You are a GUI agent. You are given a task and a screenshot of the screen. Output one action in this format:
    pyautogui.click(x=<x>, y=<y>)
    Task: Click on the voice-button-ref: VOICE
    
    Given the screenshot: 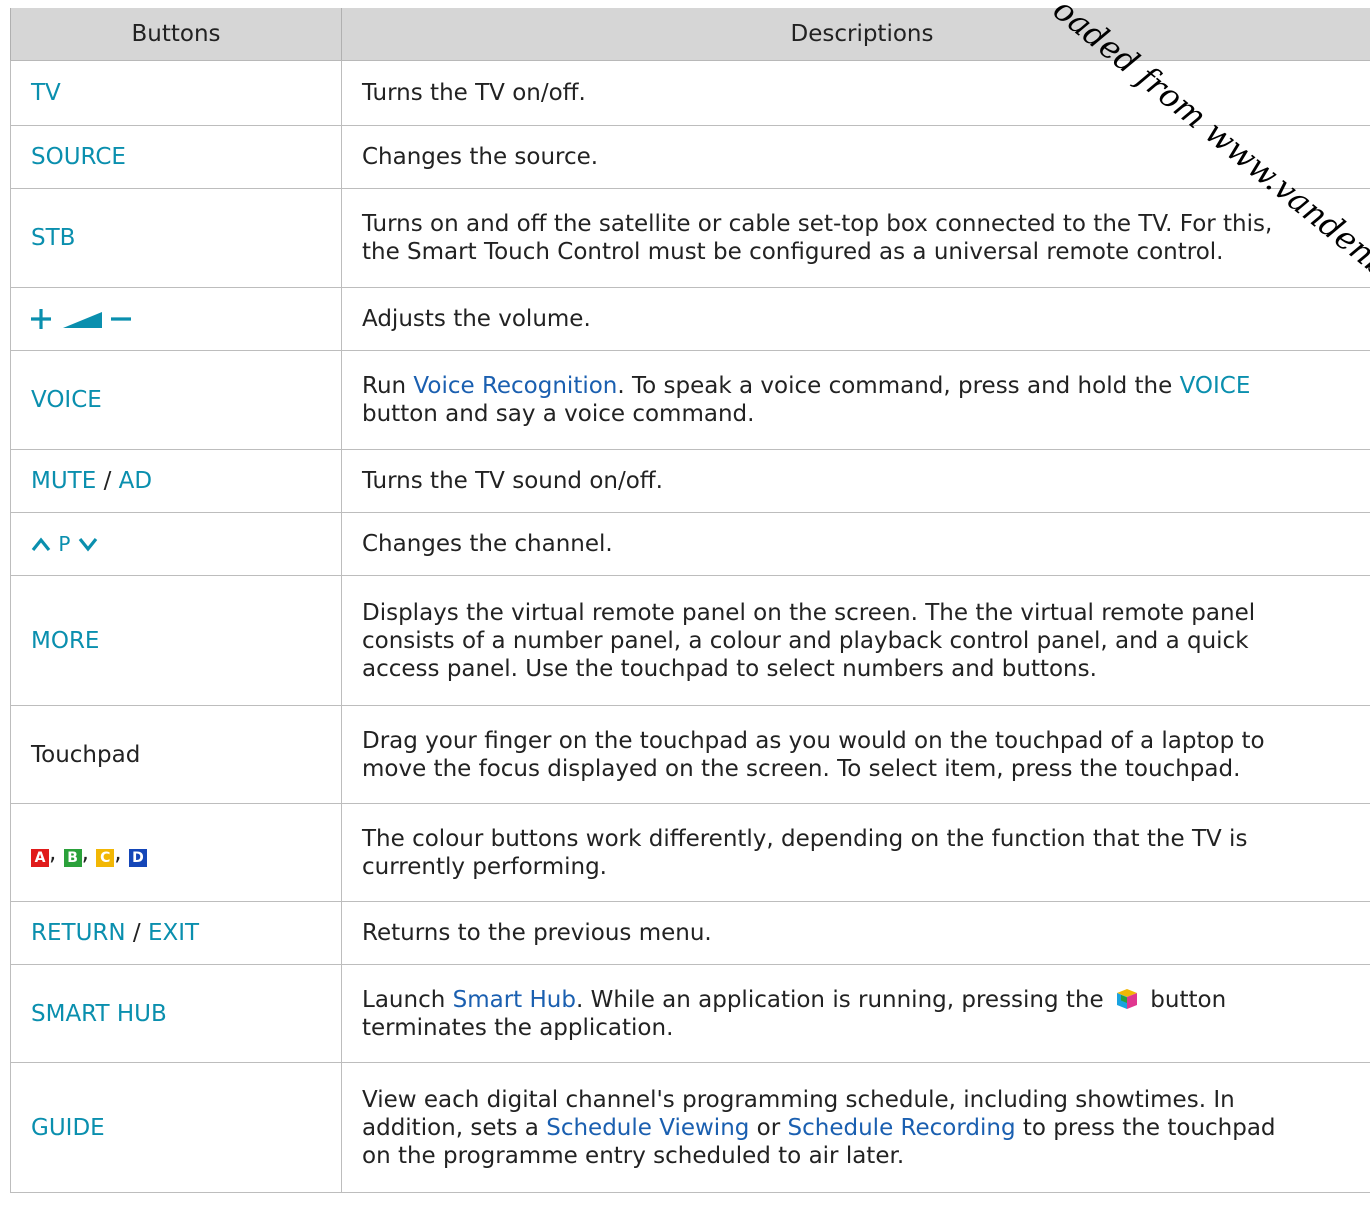 What is the action you would take?
    pyautogui.click(x=1215, y=386)
    